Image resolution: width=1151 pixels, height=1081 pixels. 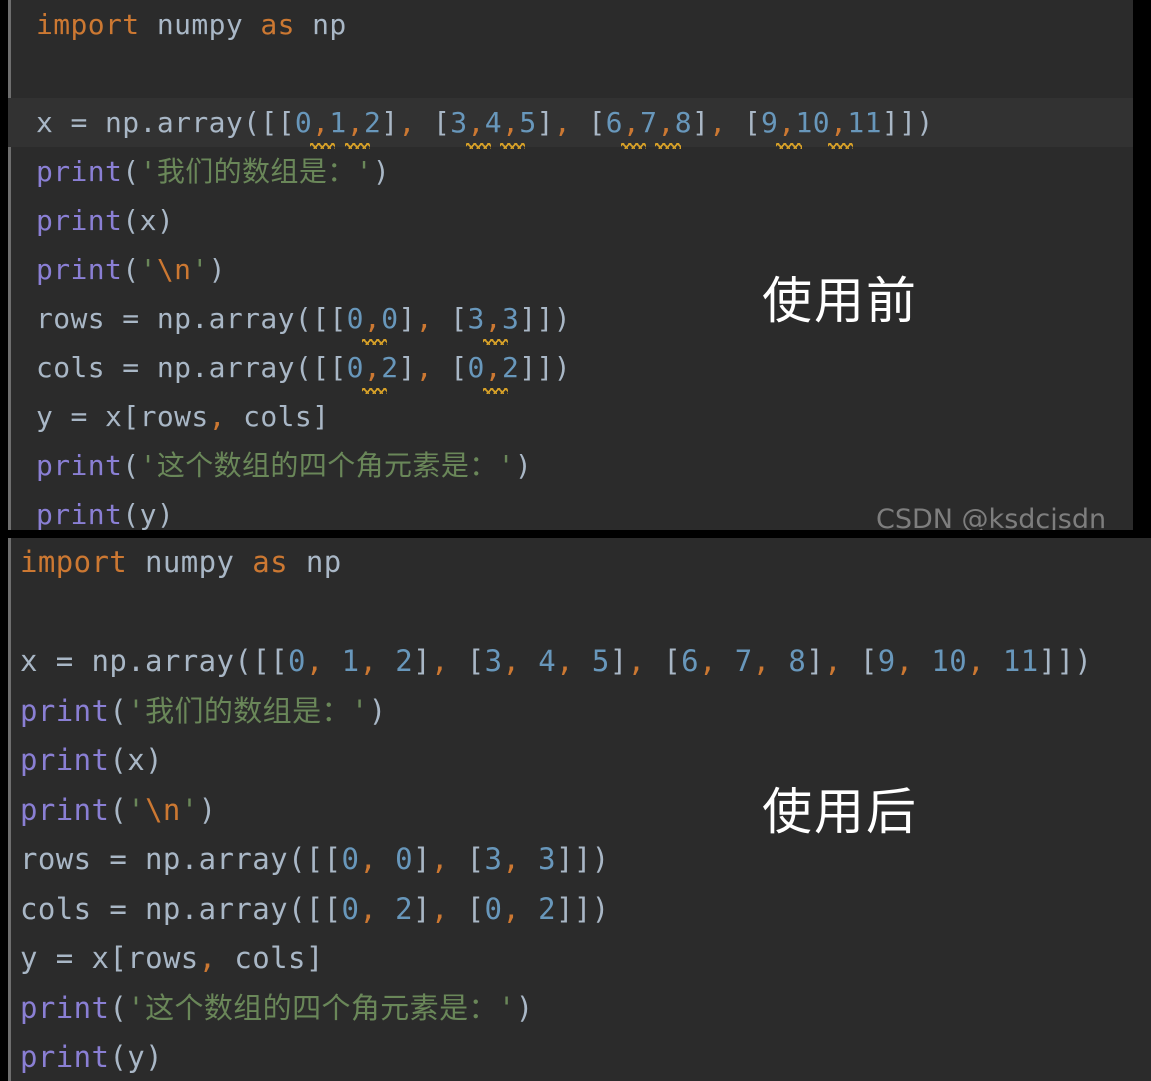 I want to click on caption-before: 使用前, so click(x=840, y=301).